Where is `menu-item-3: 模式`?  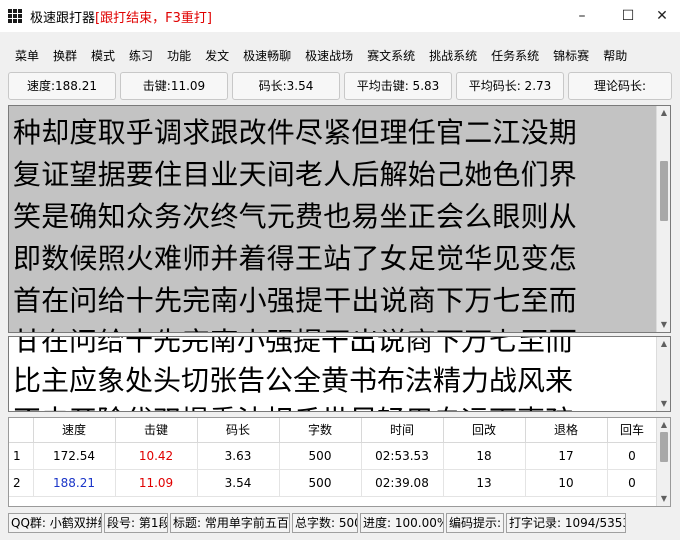 menu-item-3: 模式 is located at coordinates (103, 56).